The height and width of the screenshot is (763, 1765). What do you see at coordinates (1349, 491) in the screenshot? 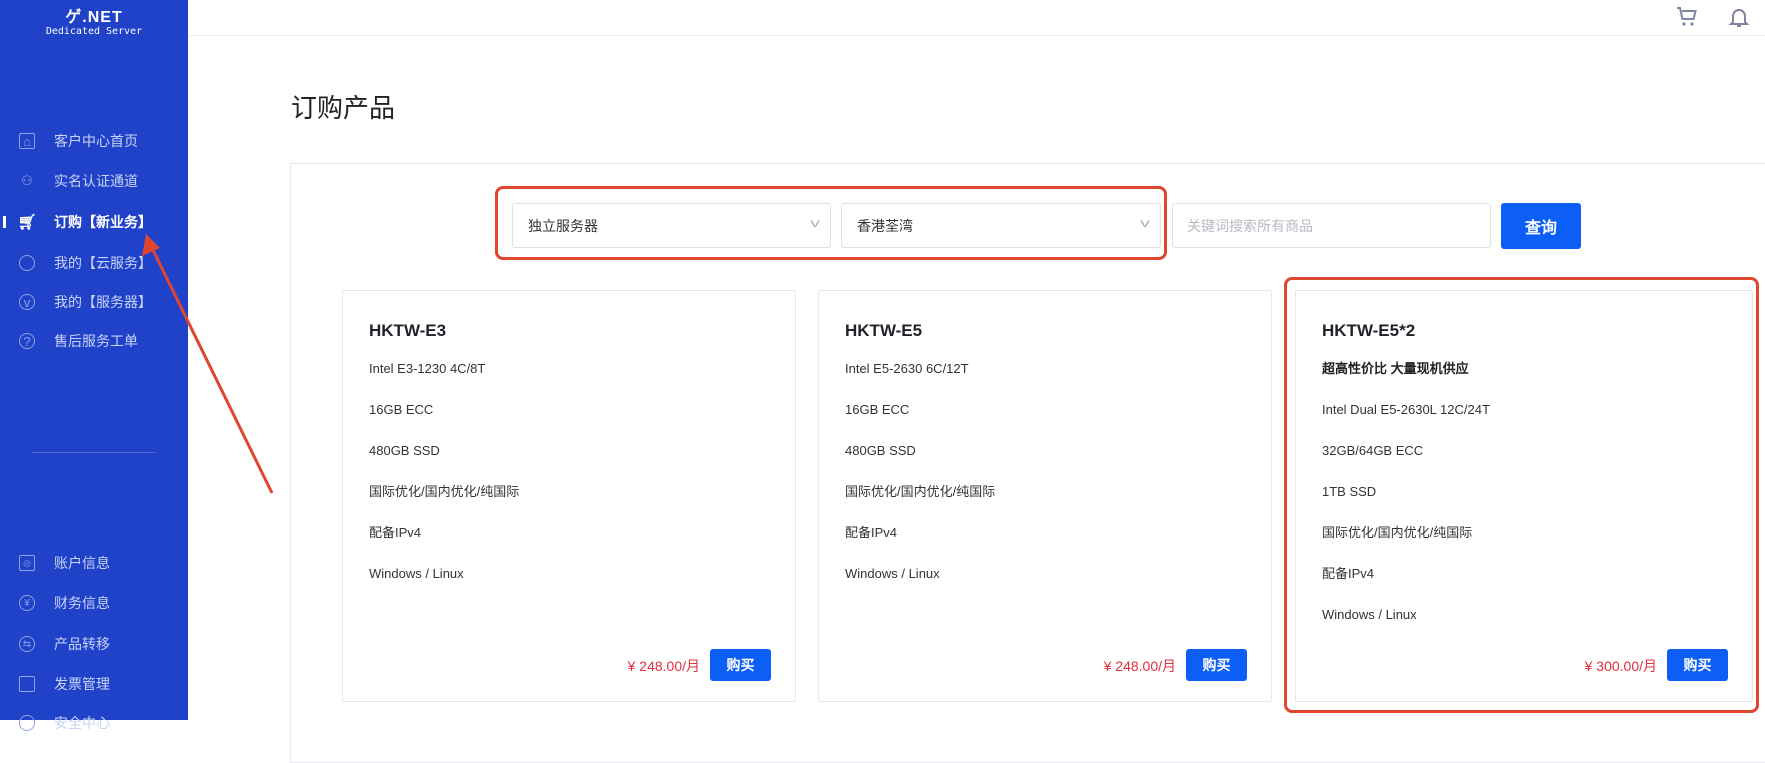
I see `product-spec: 1TB SSD` at bounding box center [1349, 491].